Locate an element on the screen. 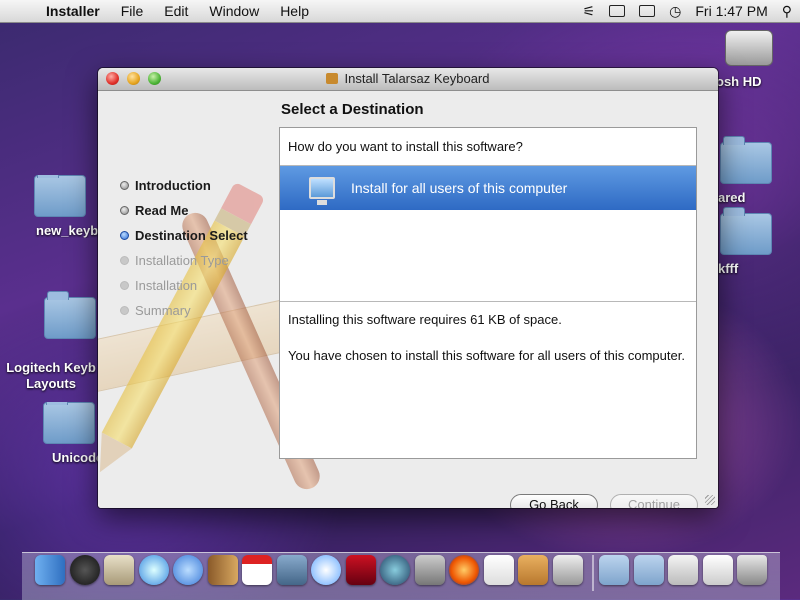 The height and width of the screenshot is (600, 800). desktop-icon-label: Logitech Keyb Layouts is located at coordinates (51, 375).